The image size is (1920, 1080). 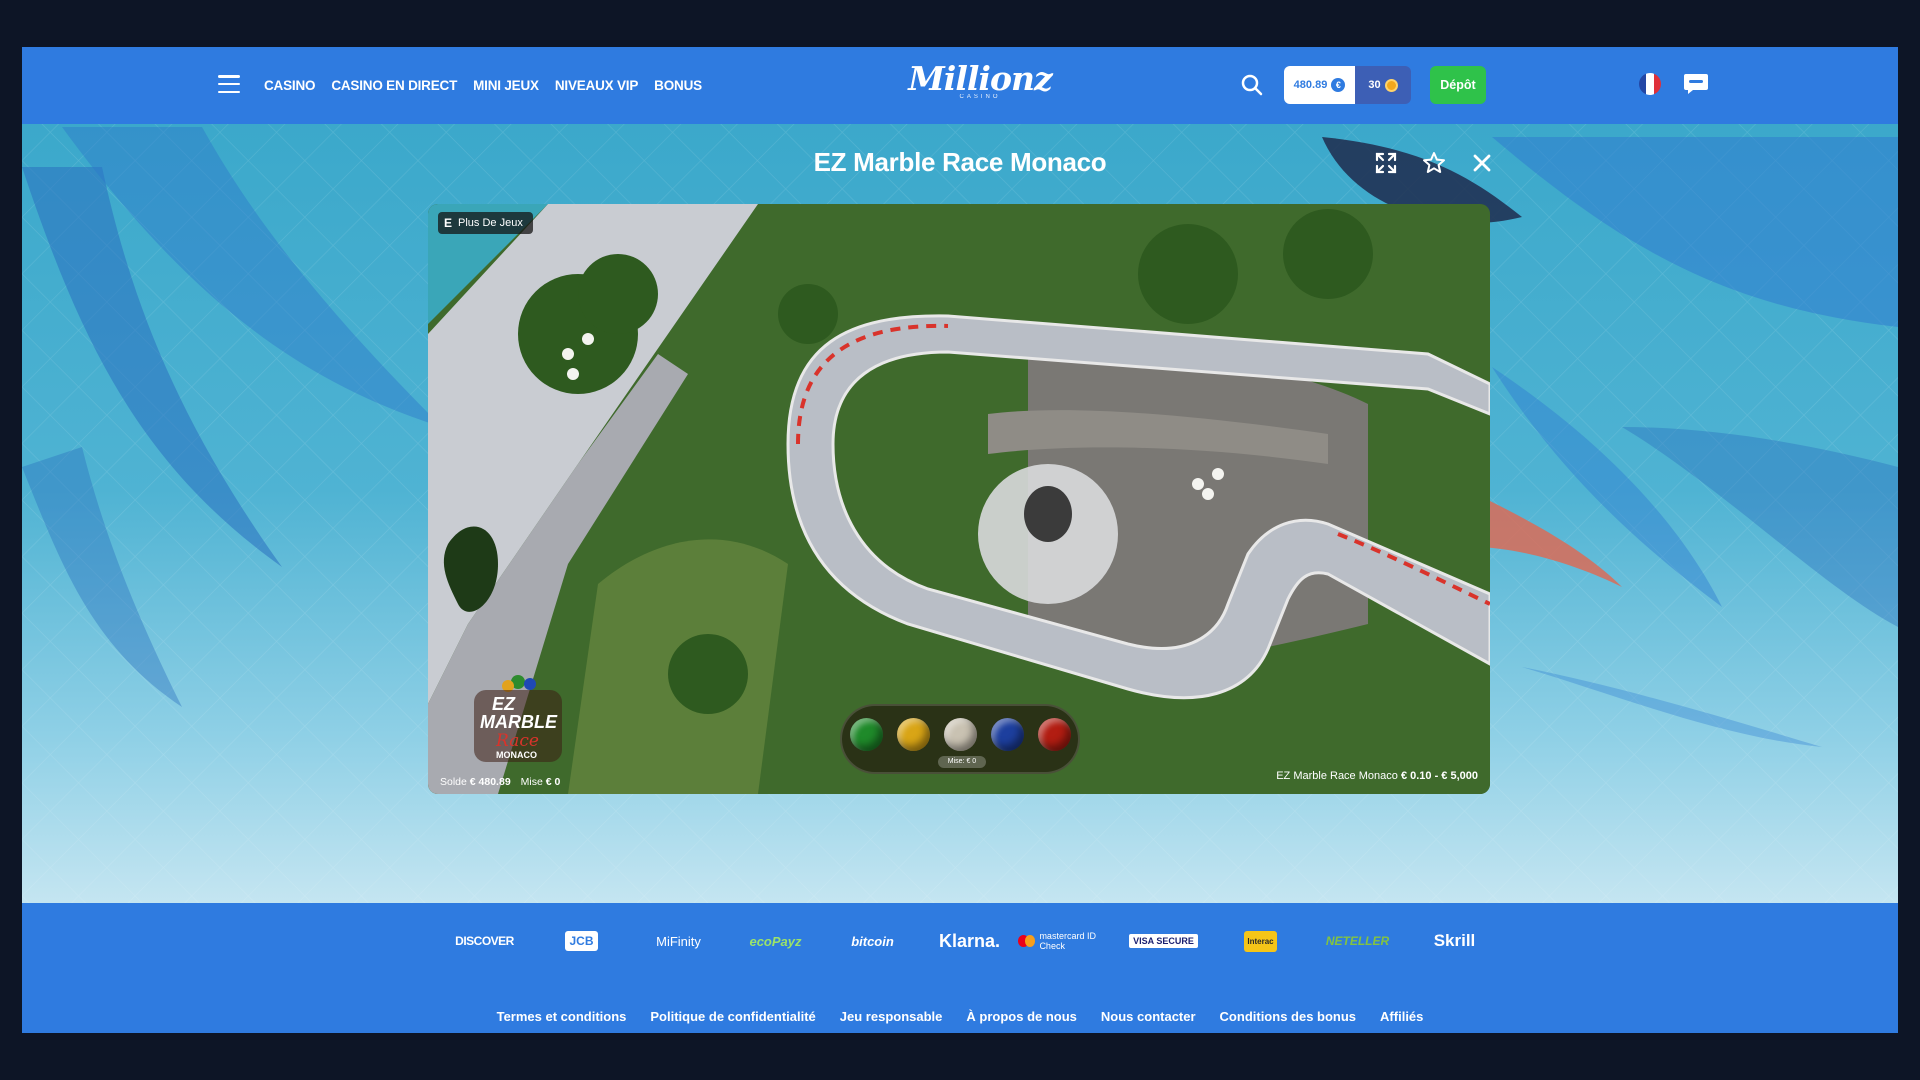 What do you see at coordinates (1021, 1016) in the screenshot?
I see `link-about: À propos de nous` at bounding box center [1021, 1016].